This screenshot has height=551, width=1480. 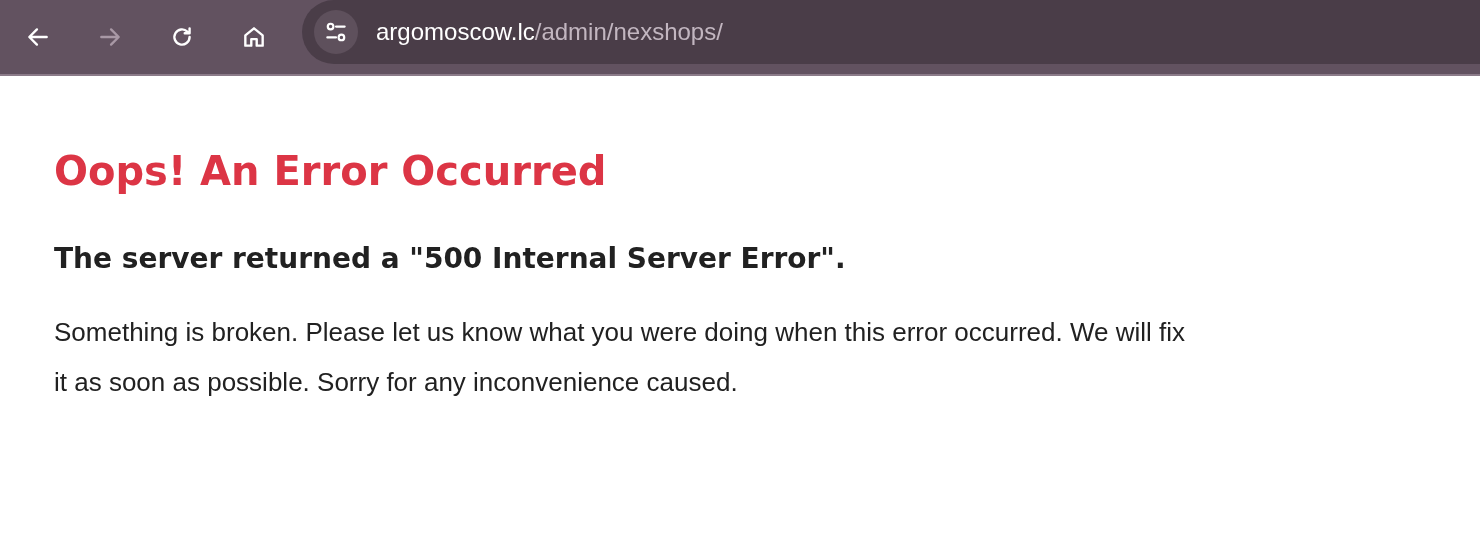 What do you see at coordinates (450, 258) in the screenshot?
I see `error-subheading: The server returned a "500 Internal Server Error".` at bounding box center [450, 258].